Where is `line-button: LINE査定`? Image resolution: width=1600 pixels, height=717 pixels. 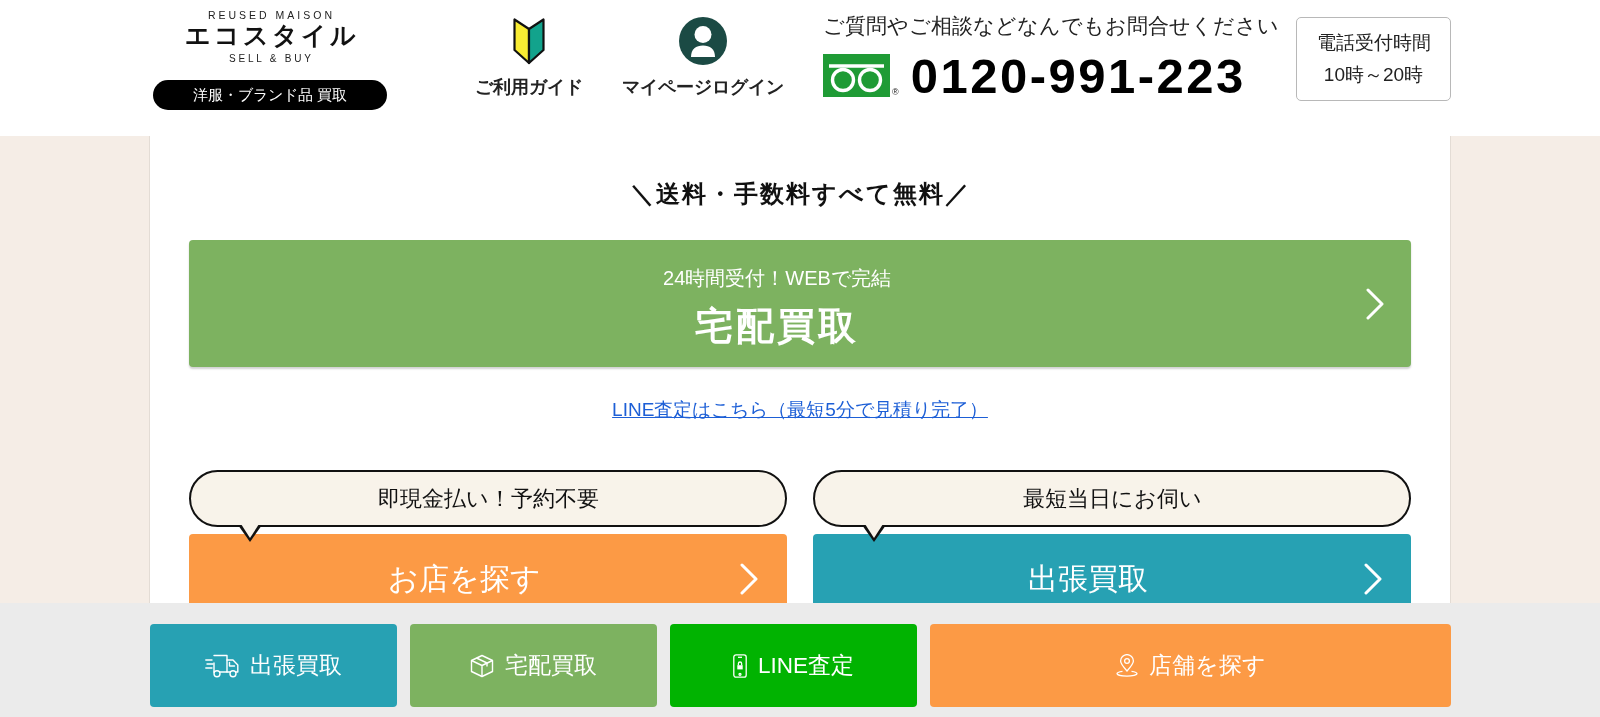
line-button: LINE査定 is located at coordinates (793, 665).